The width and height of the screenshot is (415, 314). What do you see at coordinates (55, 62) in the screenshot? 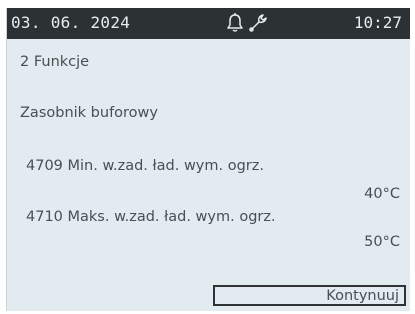
I see `menu-title: 2 Funkcje` at bounding box center [55, 62].